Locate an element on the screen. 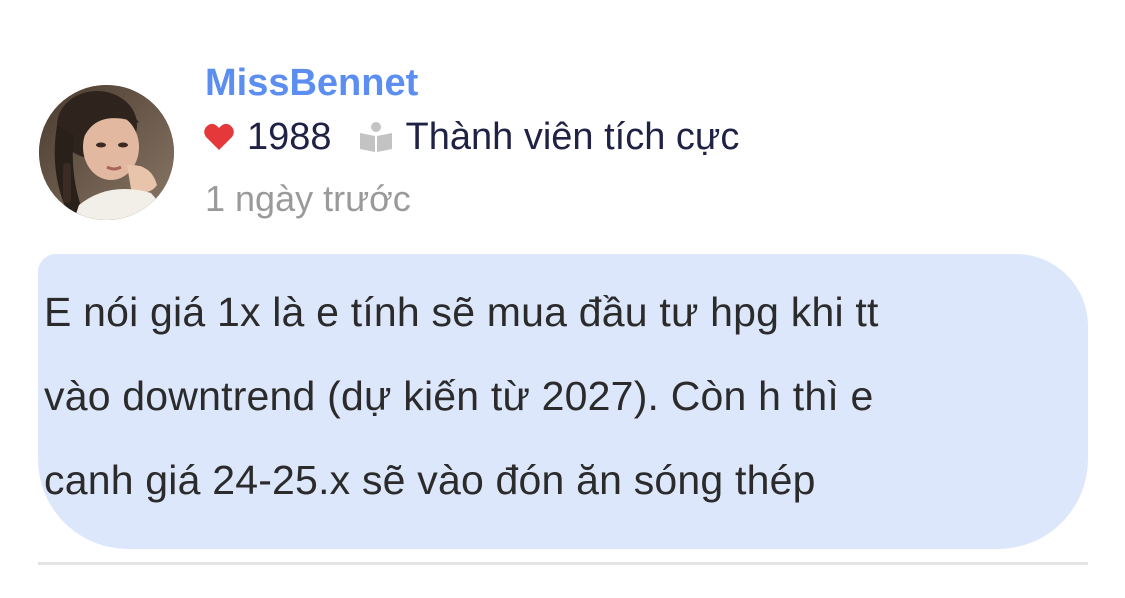 The width and height of the screenshot is (1125, 598). avatar-image is located at coordinates (106, 152).